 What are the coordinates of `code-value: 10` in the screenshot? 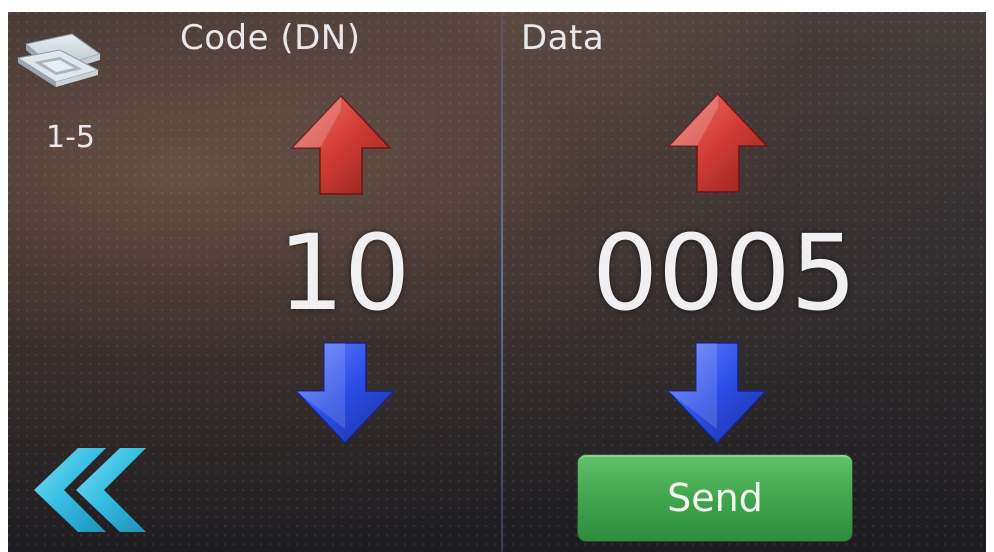 It's located at (344, 273).